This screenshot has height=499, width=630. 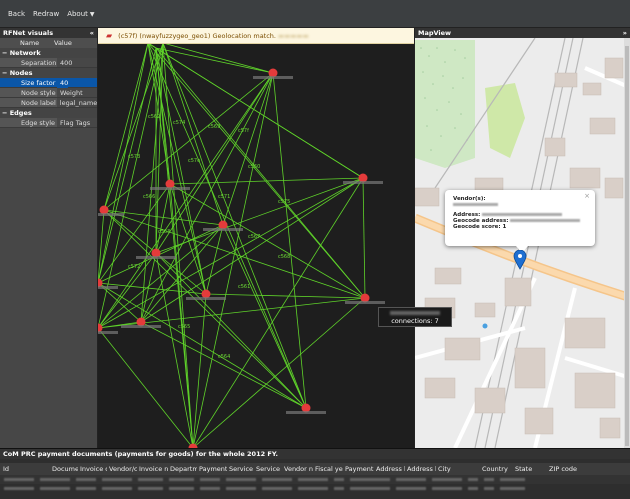 I want to click on prop-value: 400, so click(x=64, y=63).